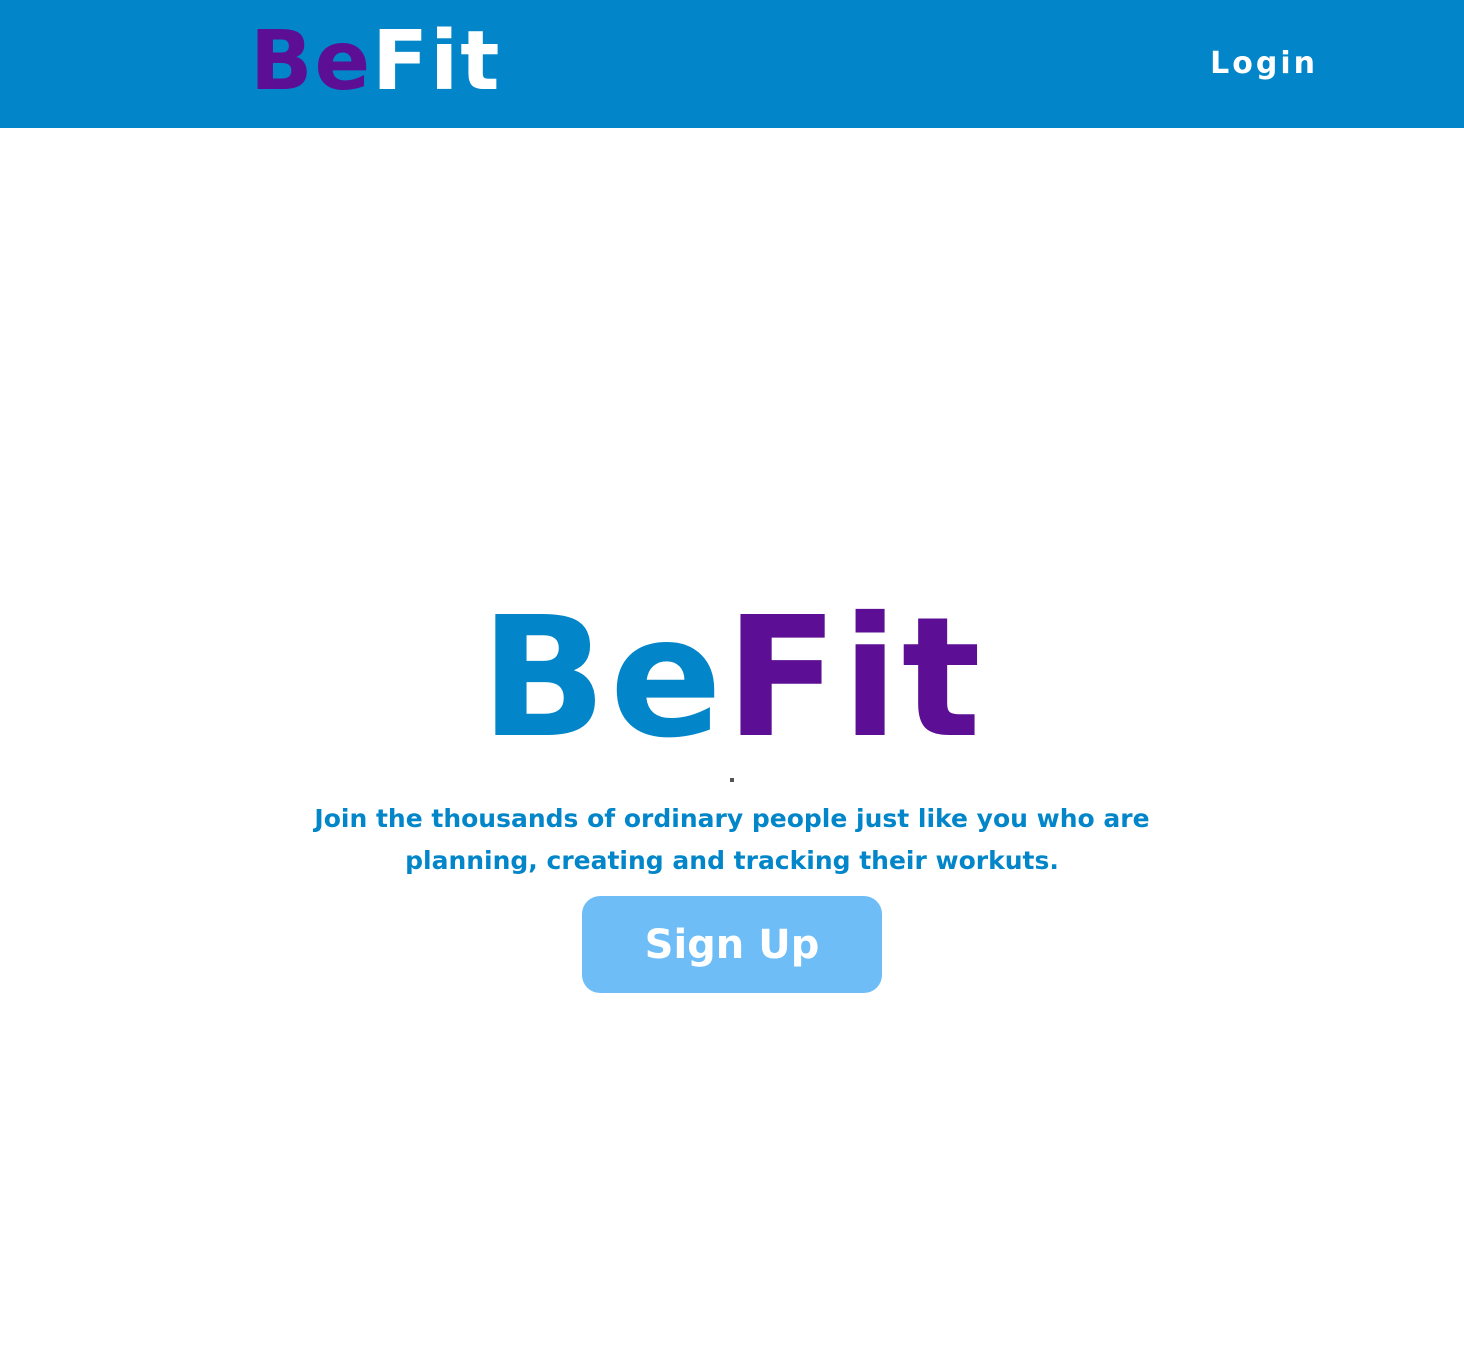  I want to click on signup-button: Sign Up, so click(732, 944).